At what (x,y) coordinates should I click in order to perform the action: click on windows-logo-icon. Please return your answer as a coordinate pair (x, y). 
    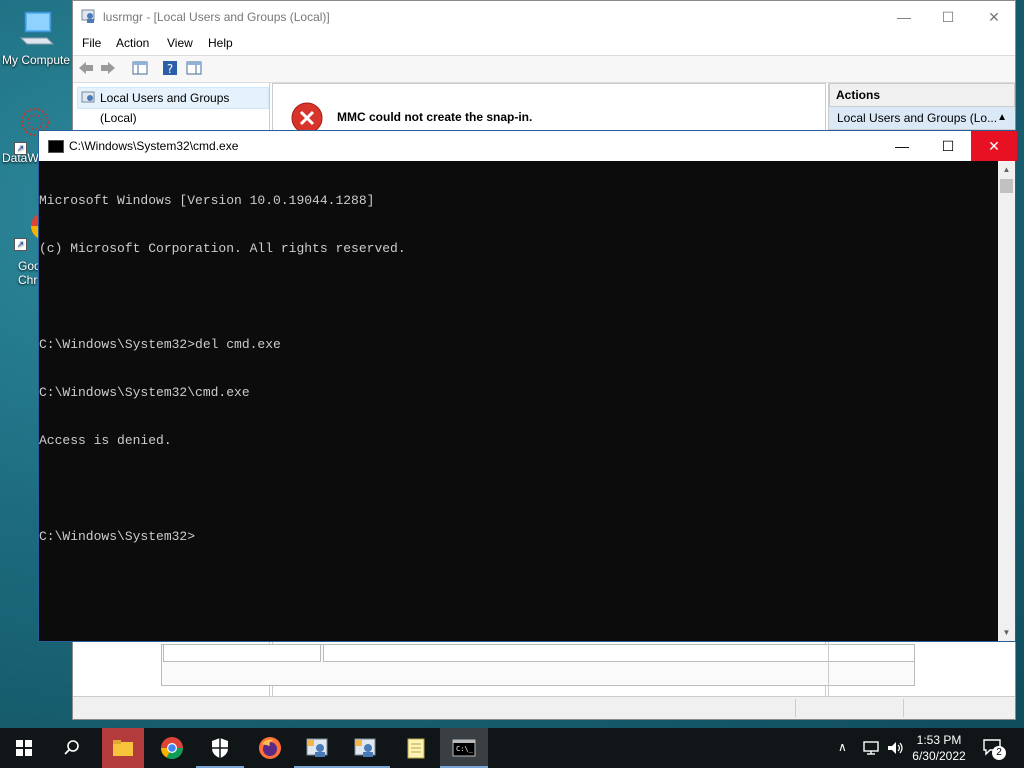
    Looking at the image, I should click on (24, 748).